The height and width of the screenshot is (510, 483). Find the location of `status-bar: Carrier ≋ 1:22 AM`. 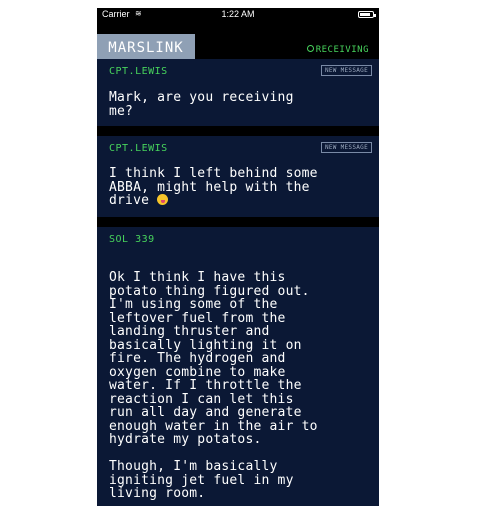

status-bar: Carrier ≋ 1:22 AM is located at coordinates (238, 14).